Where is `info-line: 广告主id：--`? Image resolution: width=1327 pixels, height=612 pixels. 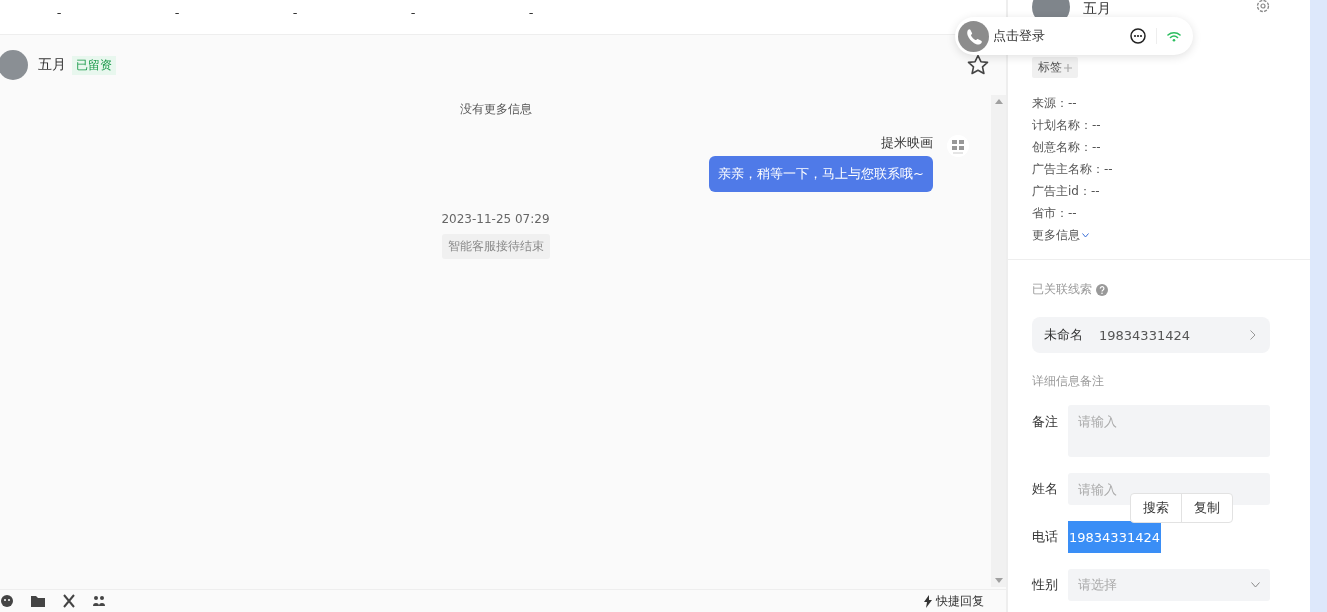 info-line: 广告主id：-- is located at coordinates (1066, 191).